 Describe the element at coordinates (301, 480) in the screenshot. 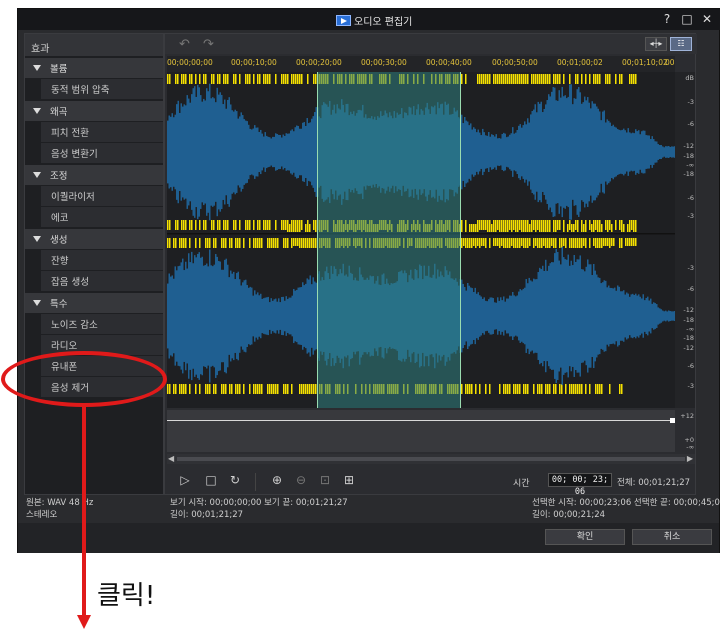

I see `zoom-out-icon: ⊖` at that location.